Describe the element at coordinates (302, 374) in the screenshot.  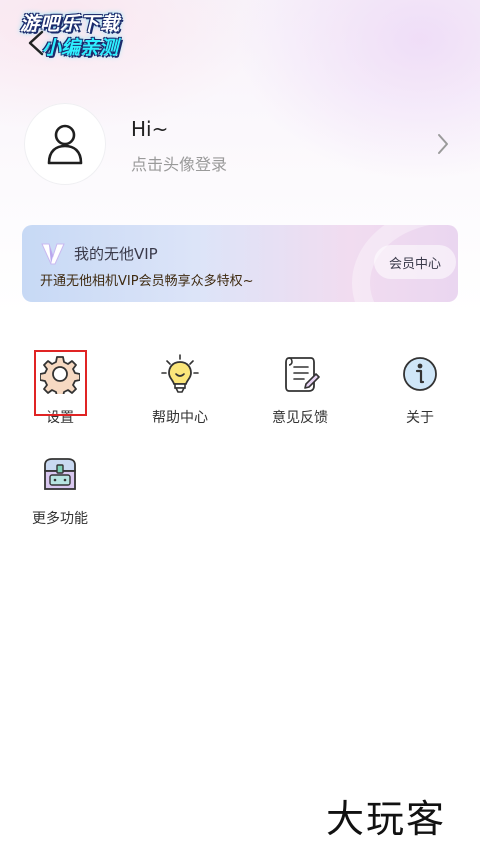
I see `scroll-icon` at that location.